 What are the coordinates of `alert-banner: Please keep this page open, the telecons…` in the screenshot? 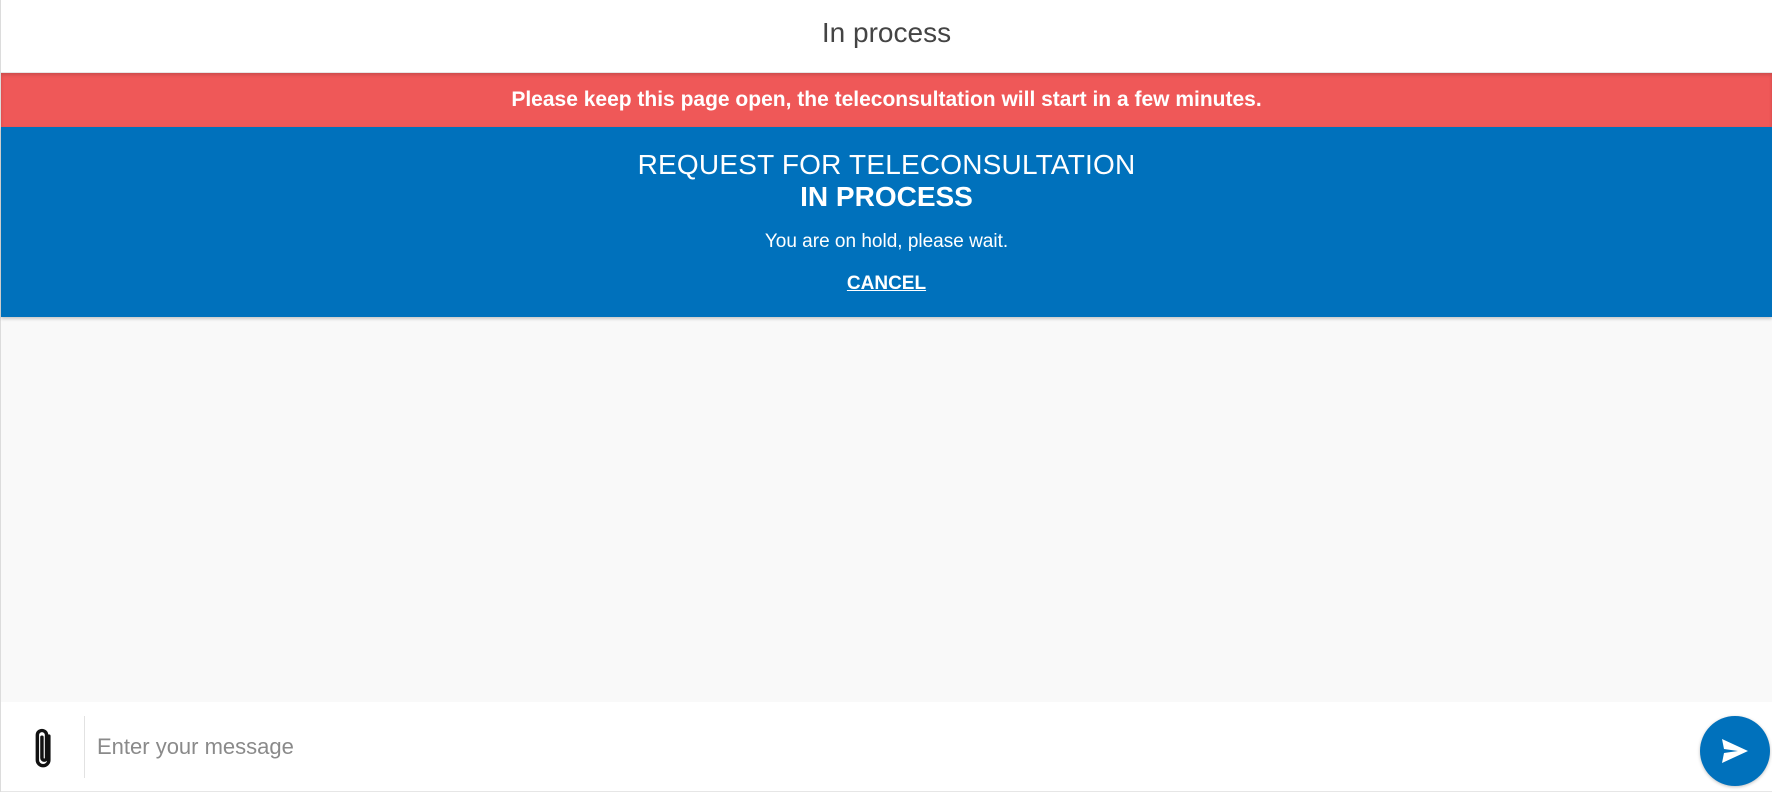 It's located at (886, 100).